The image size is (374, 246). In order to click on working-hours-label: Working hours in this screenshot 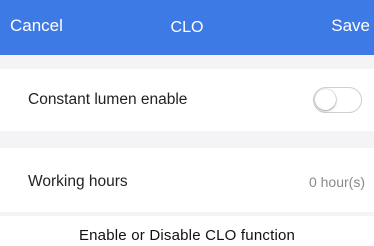, I will do `click(78, 181)`.